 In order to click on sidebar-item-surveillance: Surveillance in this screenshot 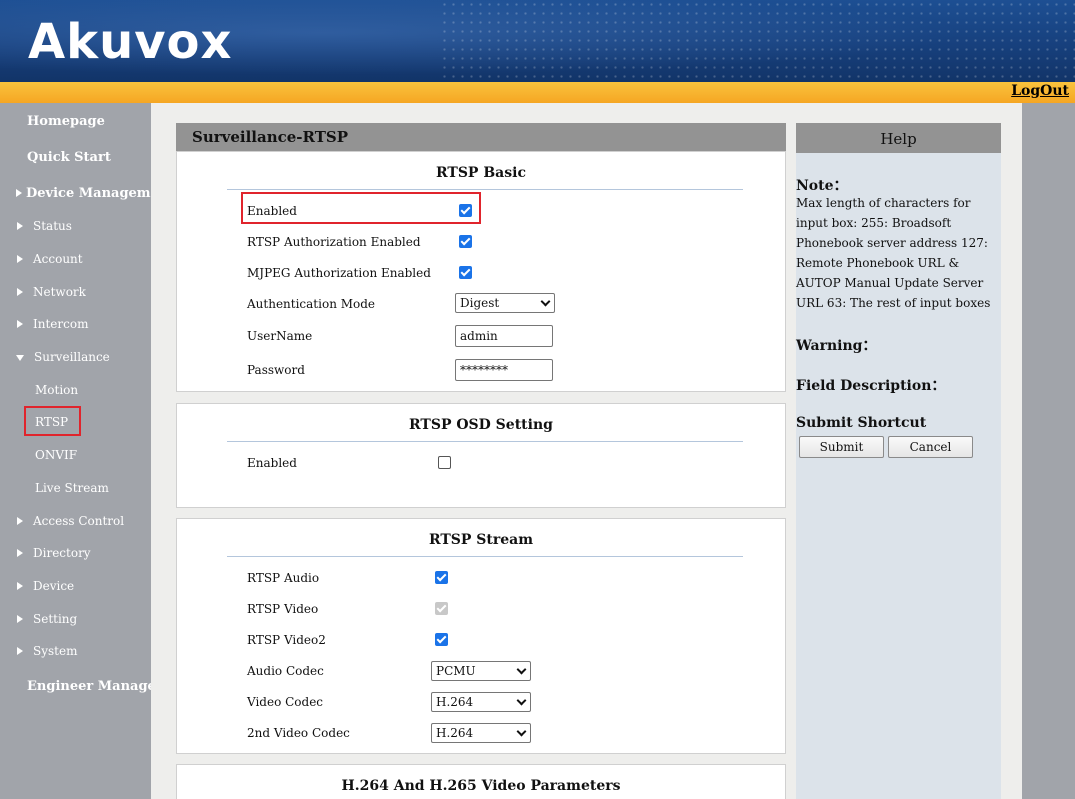, I will do `click(63, 357)`.